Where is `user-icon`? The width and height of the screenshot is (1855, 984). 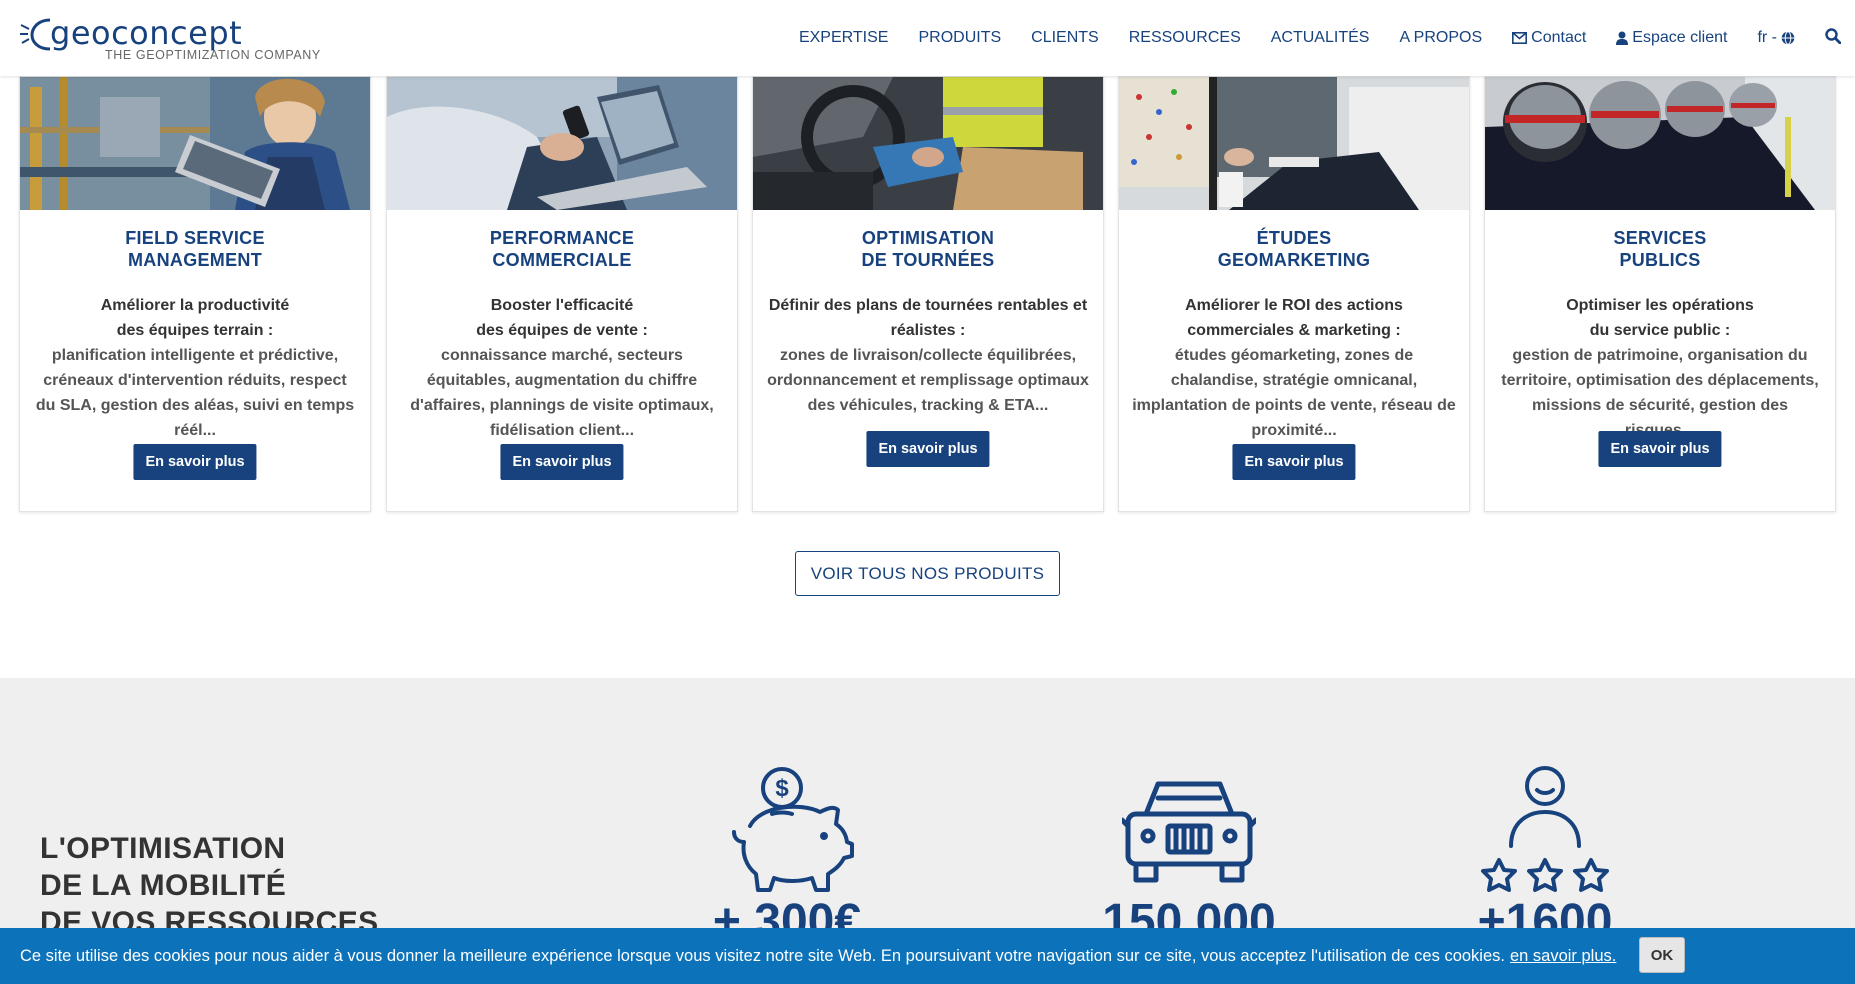 user-icon is located at coordinates (1622, 38).